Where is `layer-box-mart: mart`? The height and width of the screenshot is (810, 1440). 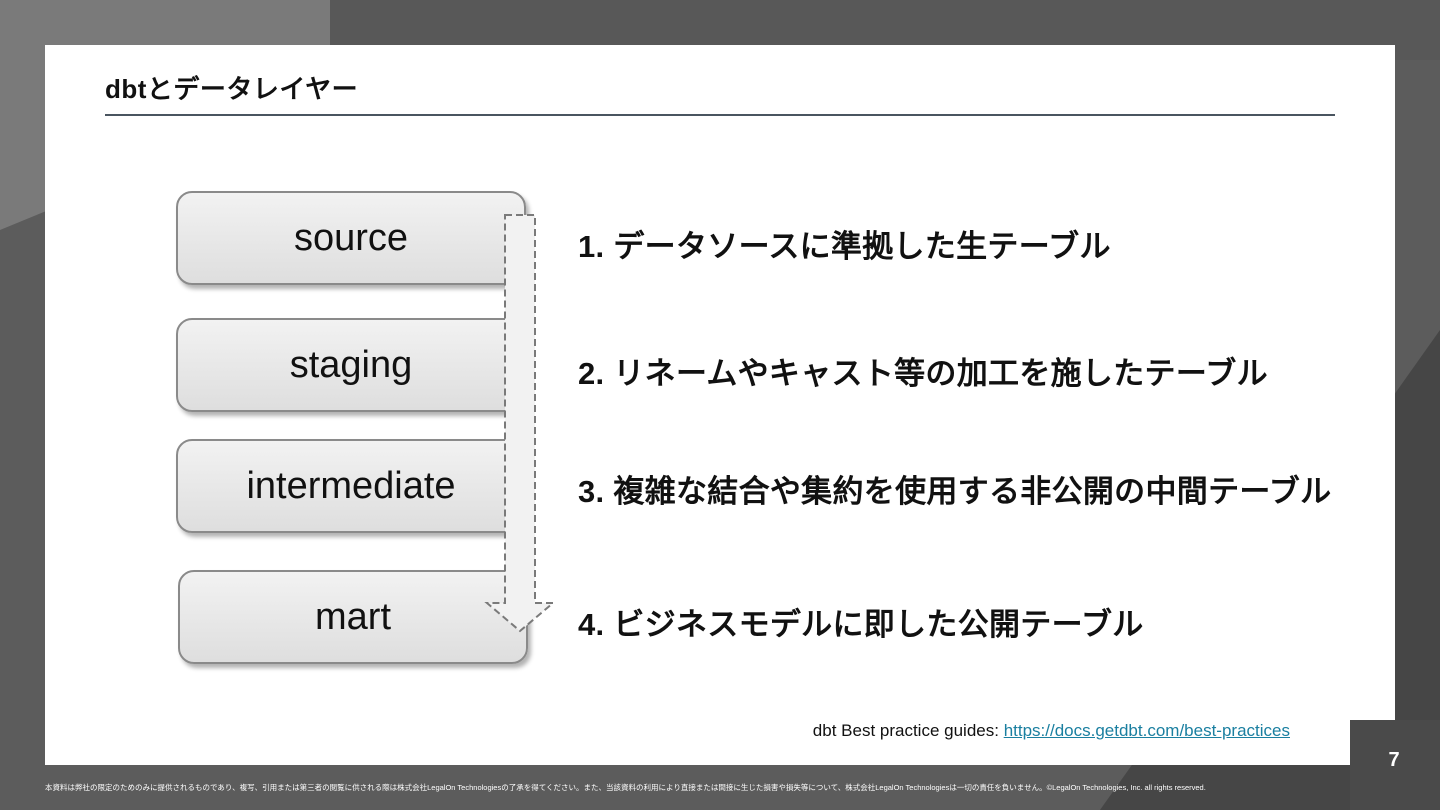
layer-box-mart: mart is located at coordinates (353, 617).